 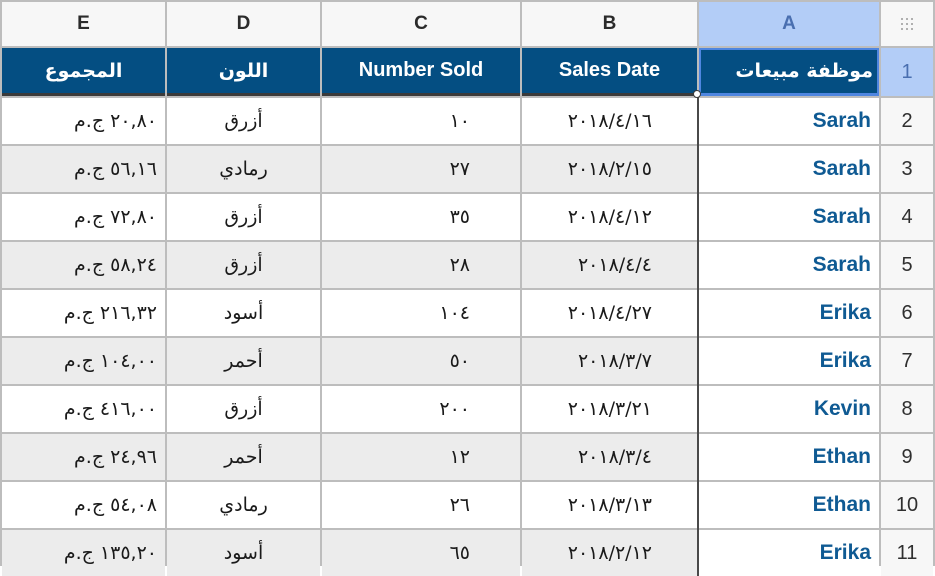 What do you see at coordinates (609, 361) in the screenshot?
I see `cell-sales-date: ٢٠١٨/٣/٧` at bounding box center [609, 361].